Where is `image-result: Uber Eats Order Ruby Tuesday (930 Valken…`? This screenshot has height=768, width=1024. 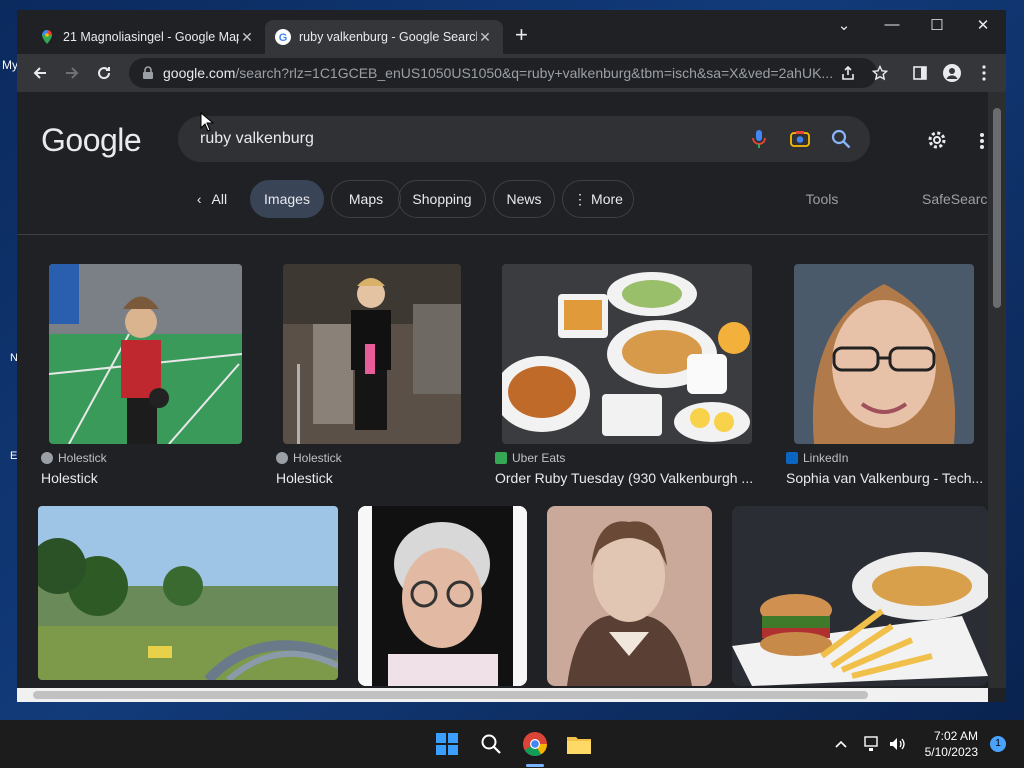 image-result: Uber Eats Order Ruby Tuesday (930 Valken… is located at coordinates (635, 375).